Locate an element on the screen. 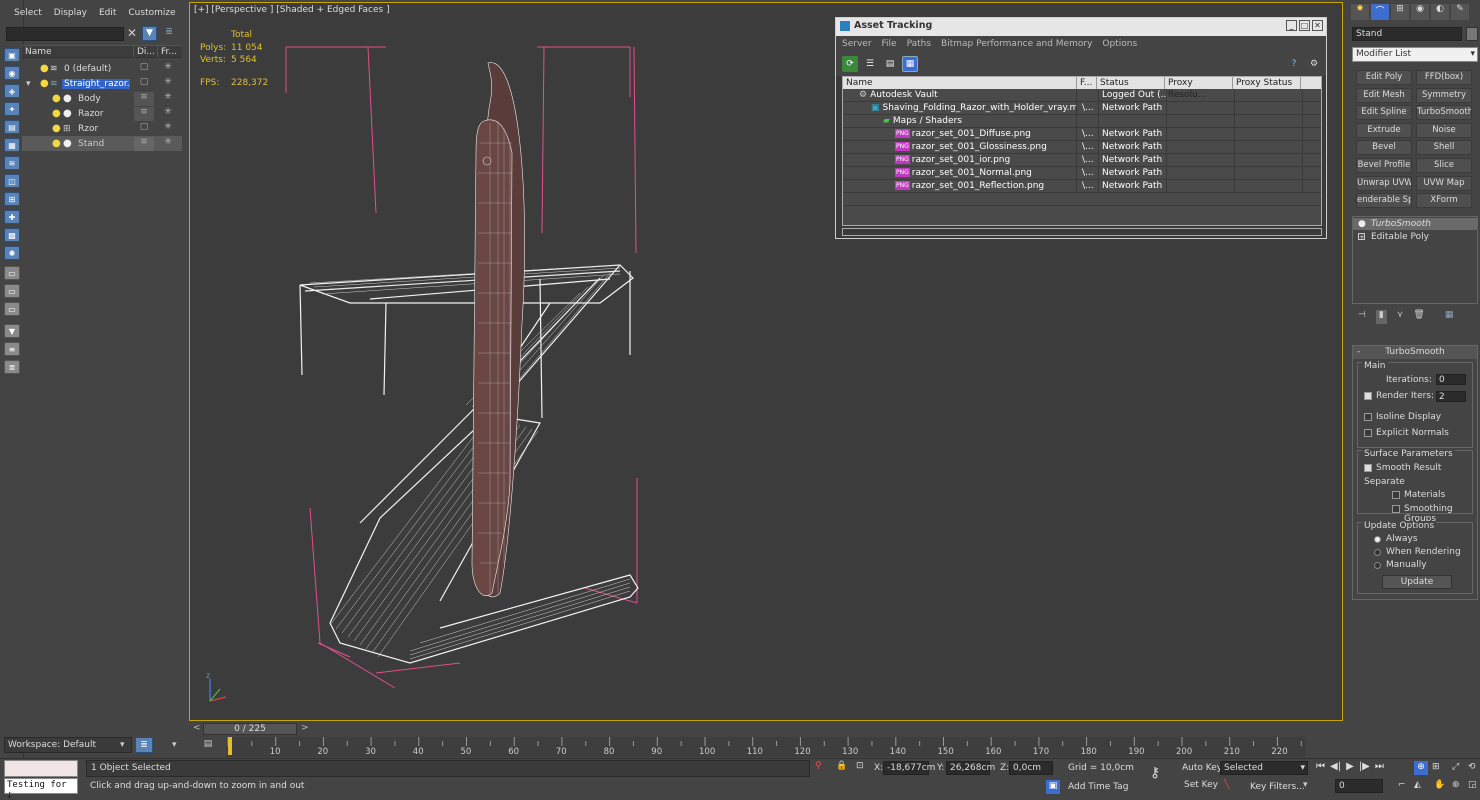 The height and width of the screenshot is (800, 1480). modifier-button: Unwrap UVW is located at coordinates (1384, 183).